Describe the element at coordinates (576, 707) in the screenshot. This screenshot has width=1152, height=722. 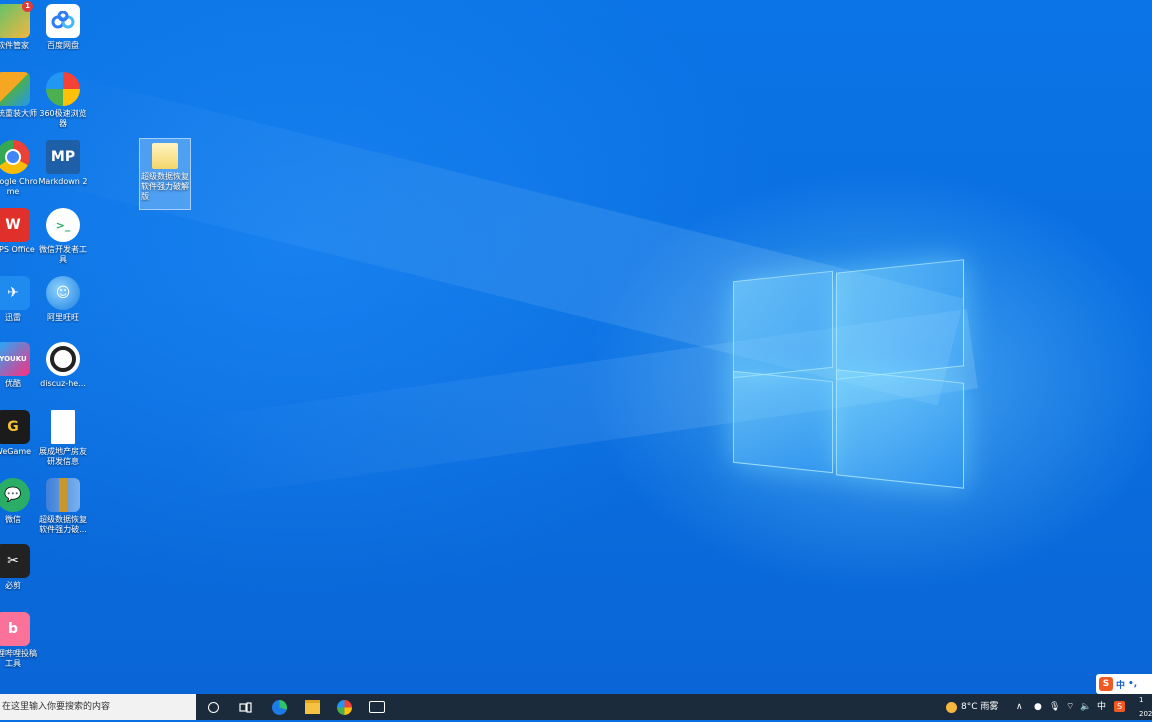
I see `taskbar: 在这里输入你要搜索的内容 8°C 雨雾 ∧ ● 🎙 ⌔ 🔈 中 S 1 202` at that location.